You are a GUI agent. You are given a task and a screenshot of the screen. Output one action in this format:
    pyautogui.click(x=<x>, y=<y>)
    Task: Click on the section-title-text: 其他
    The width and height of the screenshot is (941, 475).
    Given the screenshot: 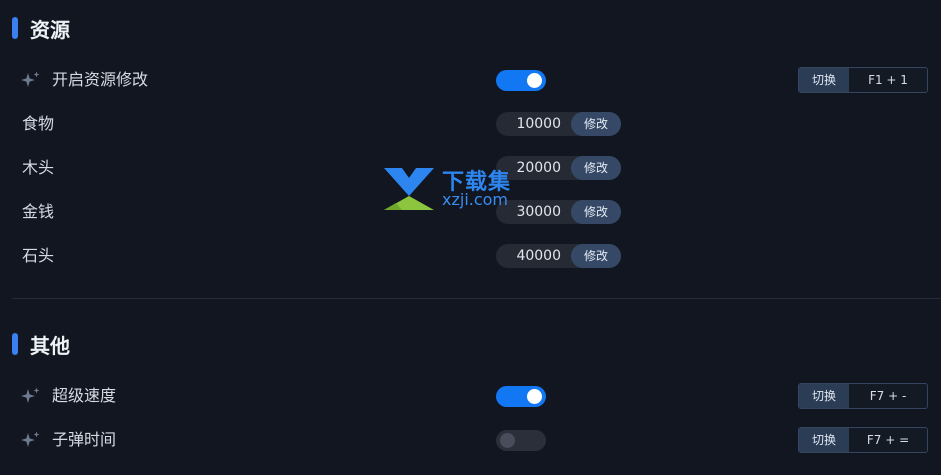 What is the action you would take?
    pyautogui.click(x=50, y=345)
    